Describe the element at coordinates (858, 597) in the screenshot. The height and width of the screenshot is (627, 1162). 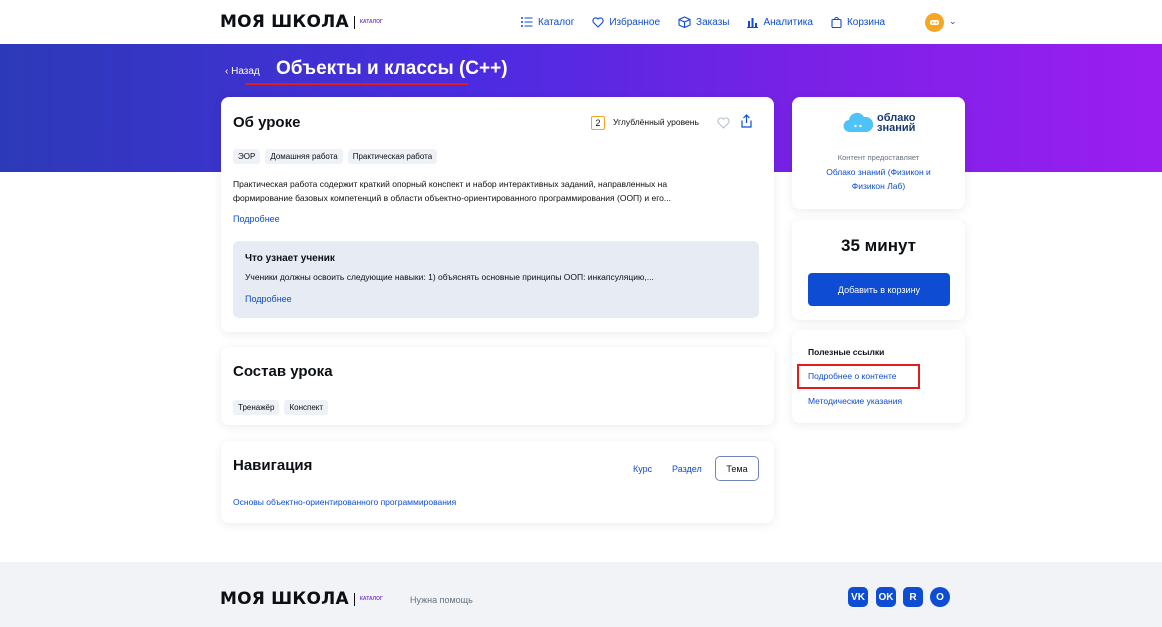
I see `vk-icon: VK` at that location.